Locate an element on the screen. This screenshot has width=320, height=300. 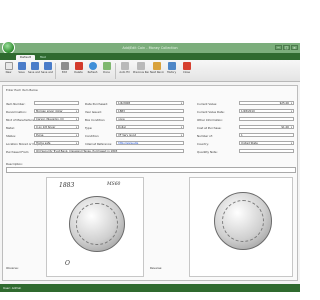
new-button: New is located at coordinates (8, 71).